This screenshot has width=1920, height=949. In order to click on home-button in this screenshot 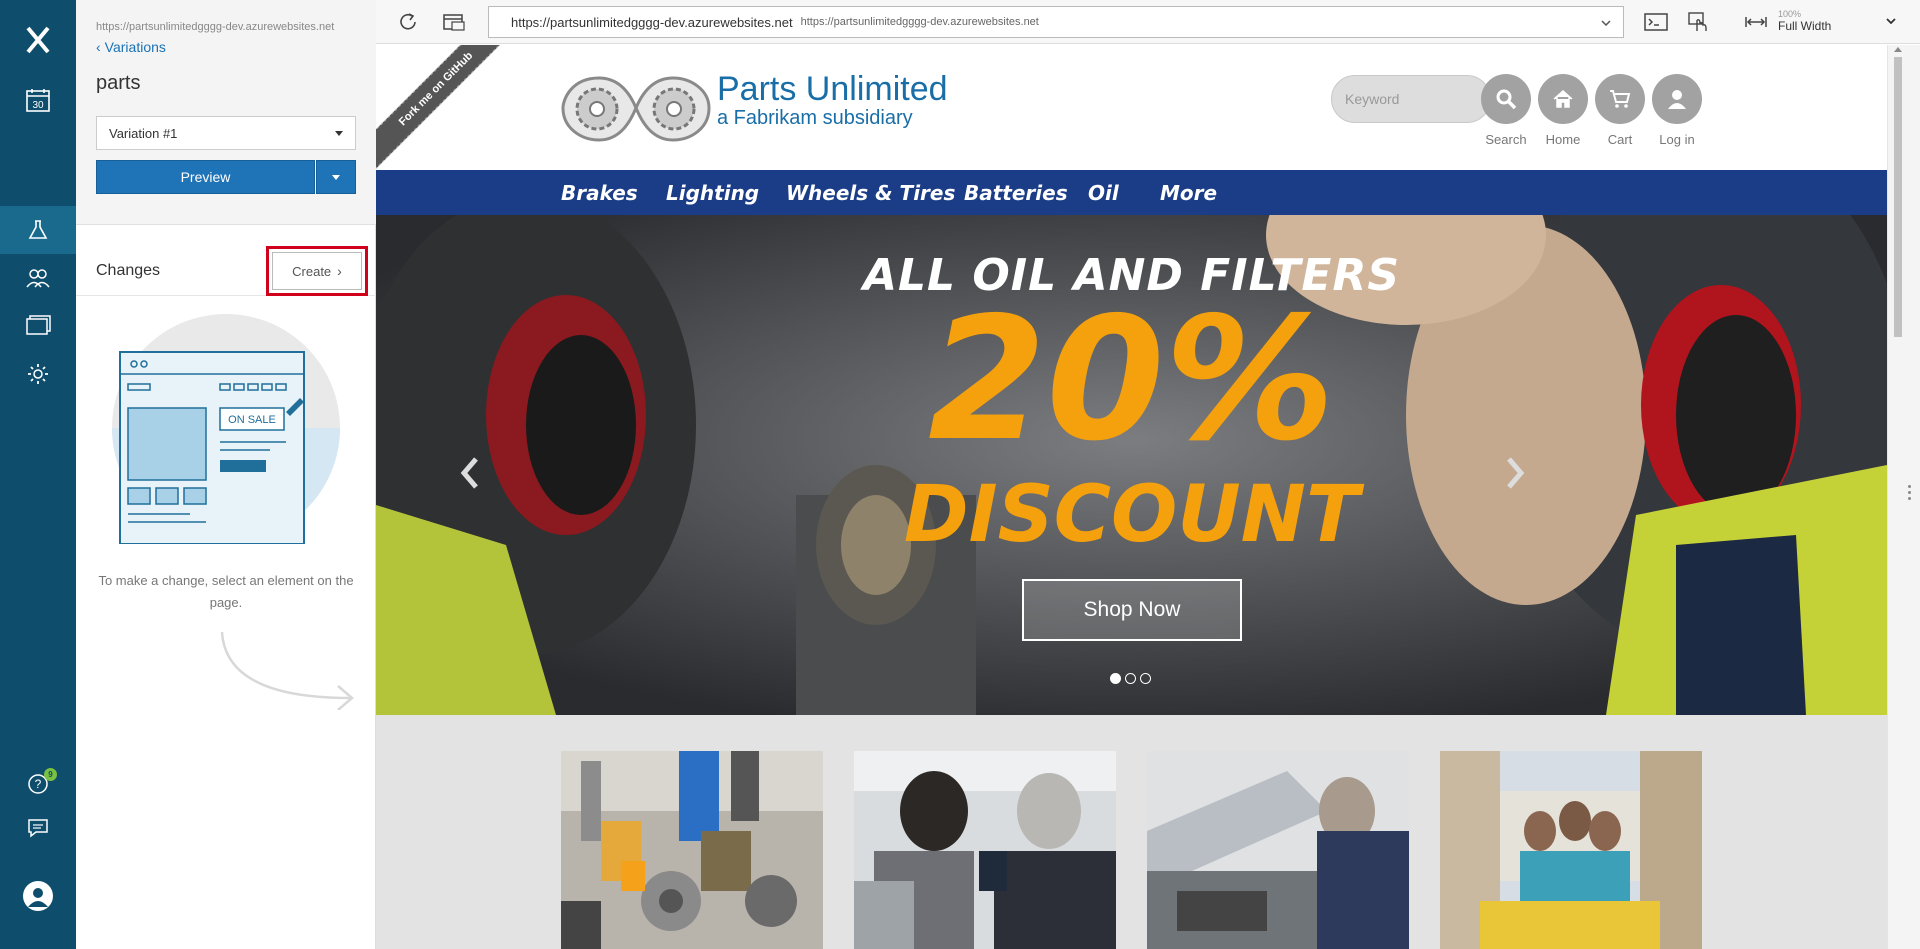, I will do `click(1563, 99)`.